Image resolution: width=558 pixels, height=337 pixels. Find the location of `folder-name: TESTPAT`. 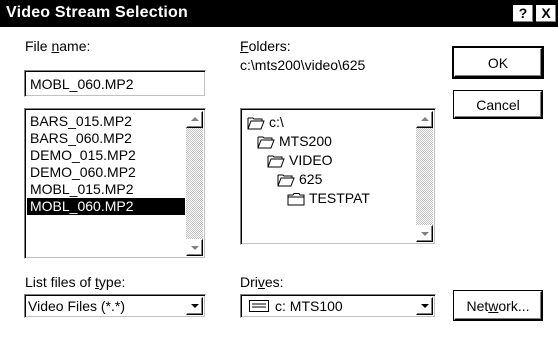

folder-name: TESTPAT is located at coordinates (339, 198).